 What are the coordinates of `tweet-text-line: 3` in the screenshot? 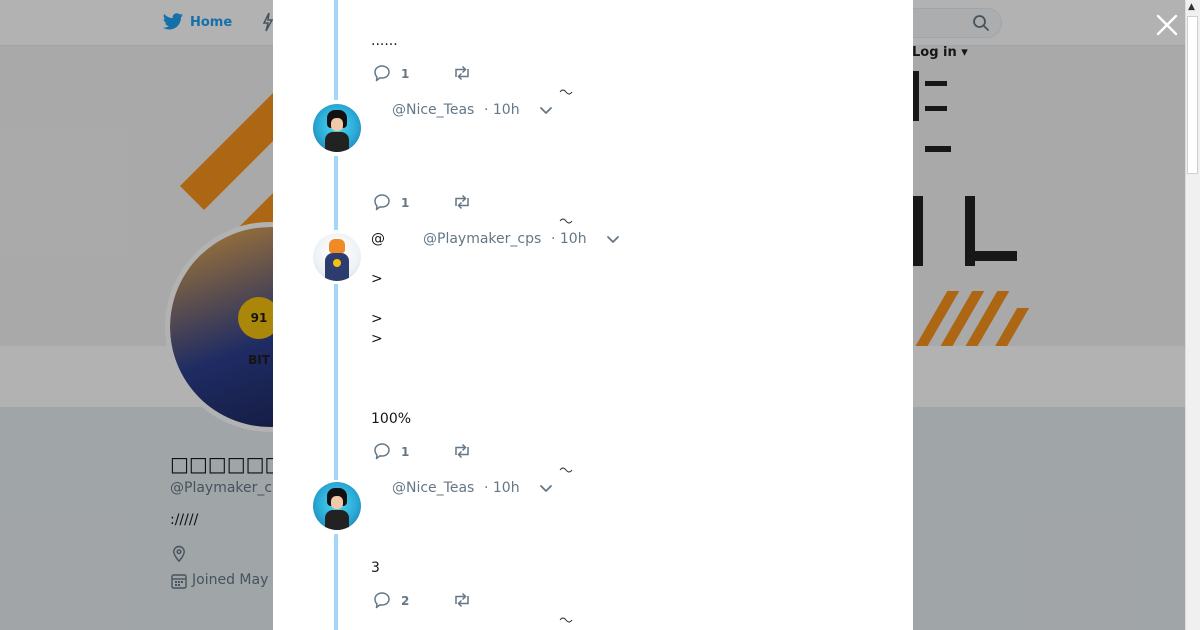 It's located at (375, 568).